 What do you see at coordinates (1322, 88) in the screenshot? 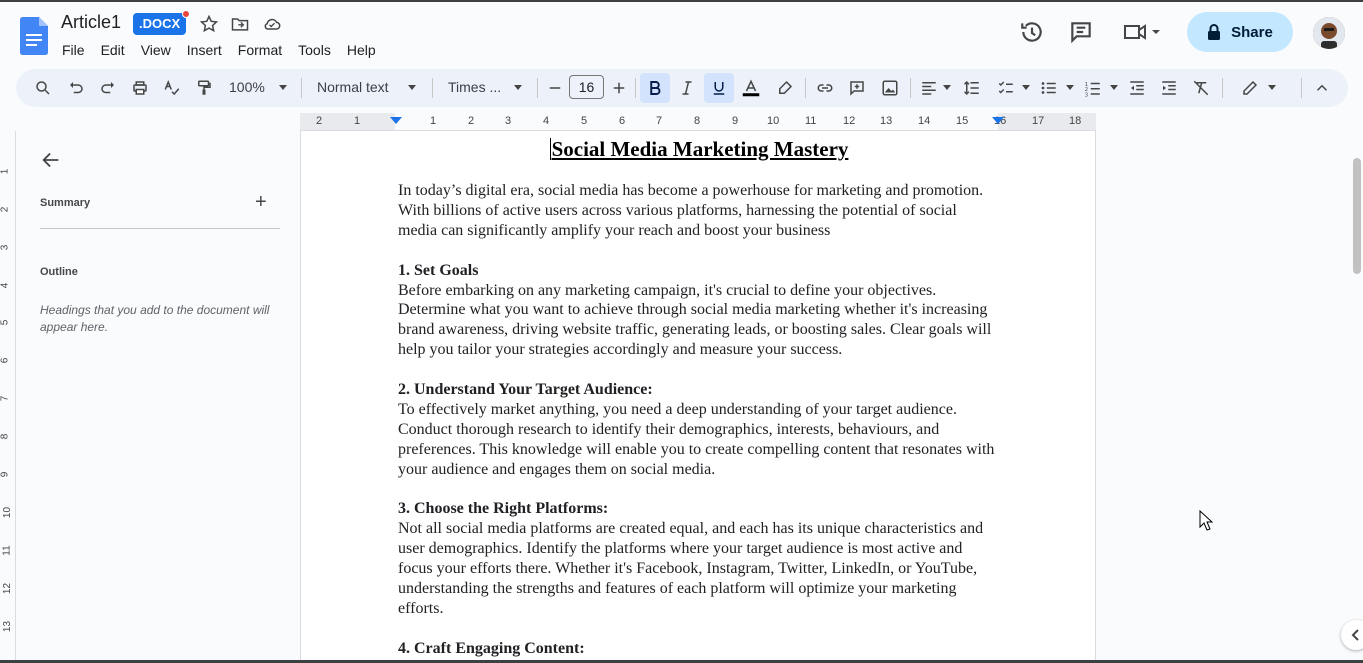
I see `collapse-menus-chevron-up-icon` at bounding box center [1322, 88].